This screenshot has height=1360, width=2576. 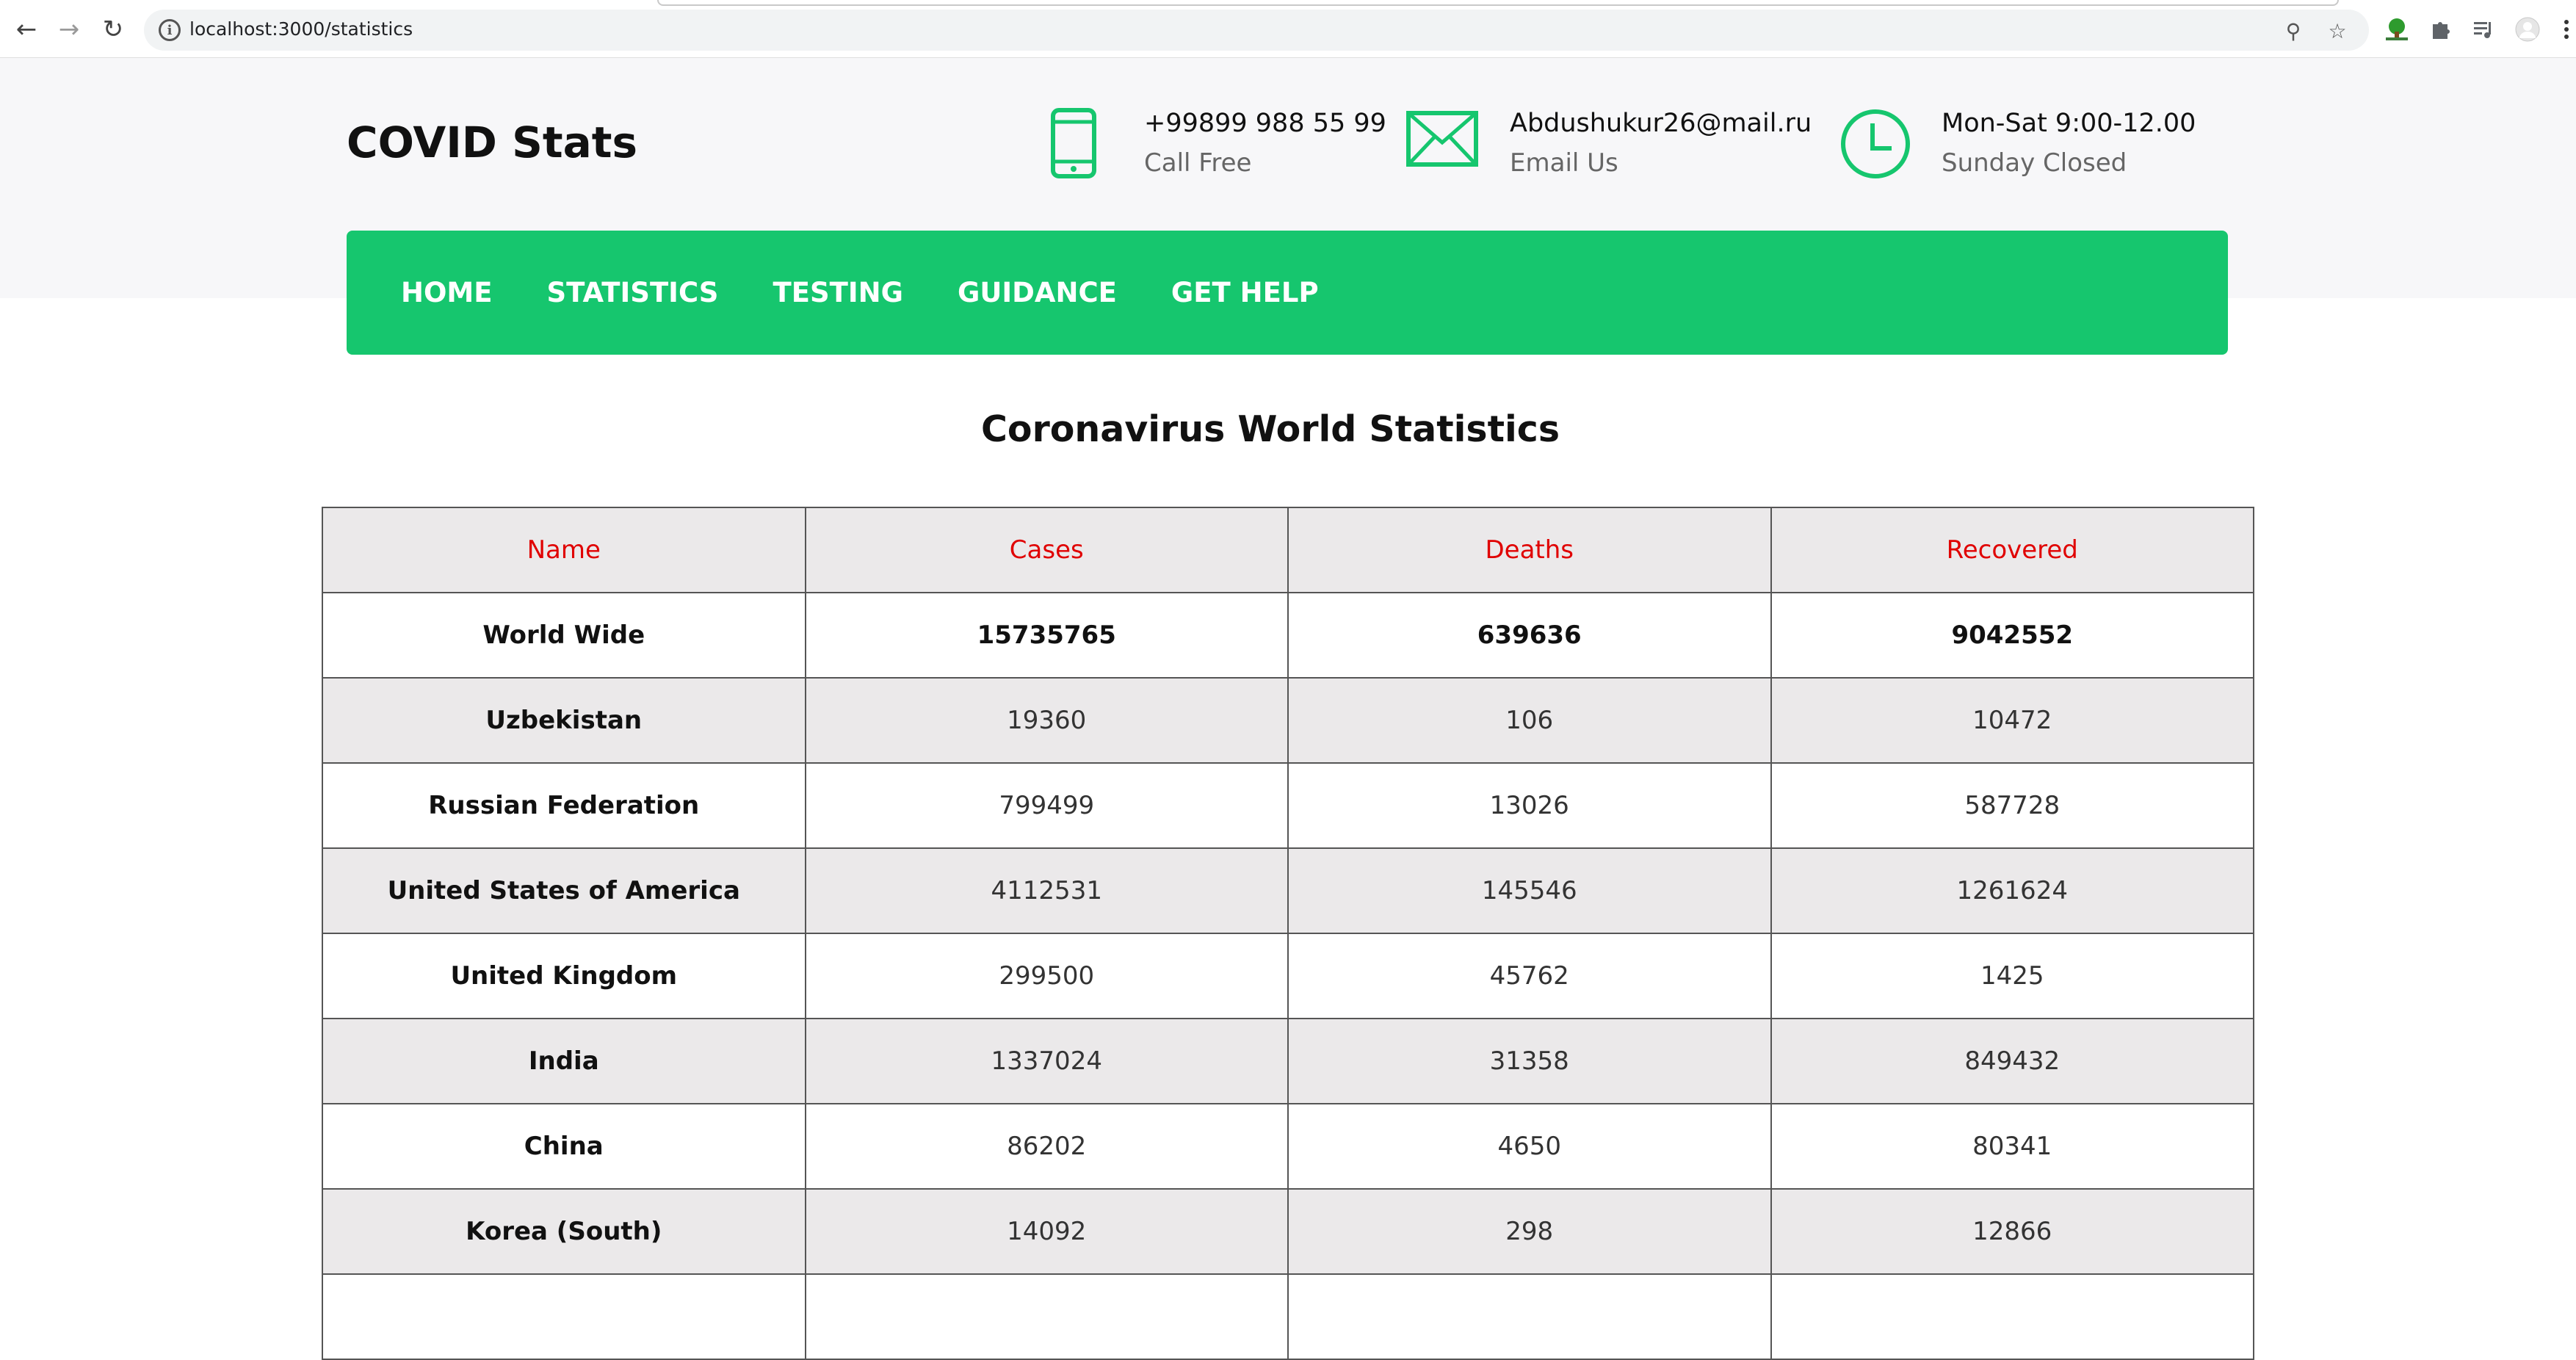 I want to click on table-row: World Wide 15735765 639636 9042552, so click(x=1288, y=635).